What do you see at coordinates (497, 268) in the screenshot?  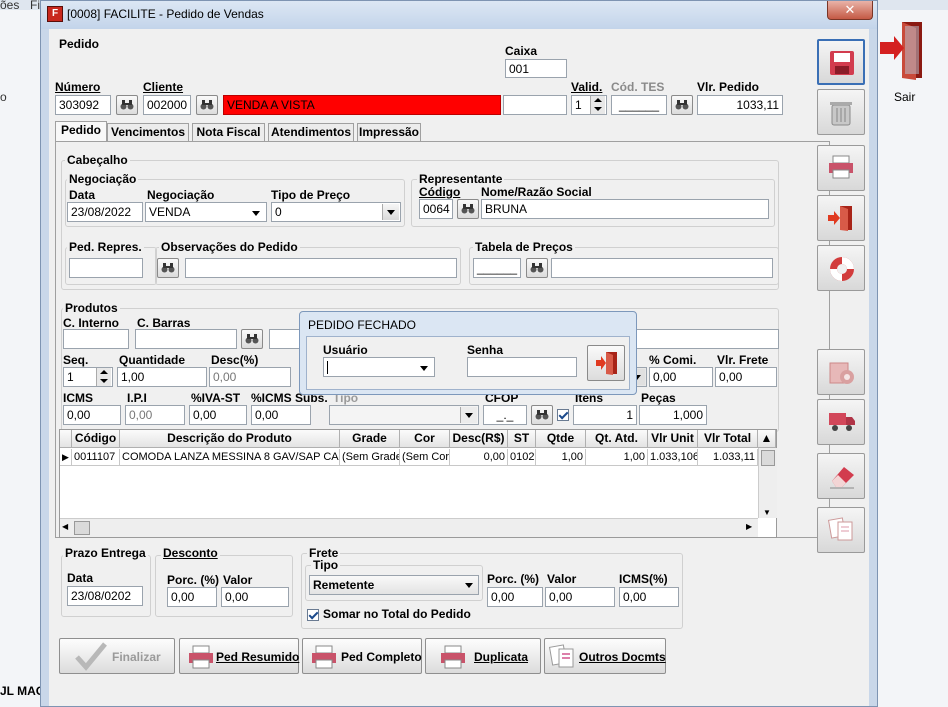 I see `tabela-precos-field: ______` at bounding box center [497, 268].